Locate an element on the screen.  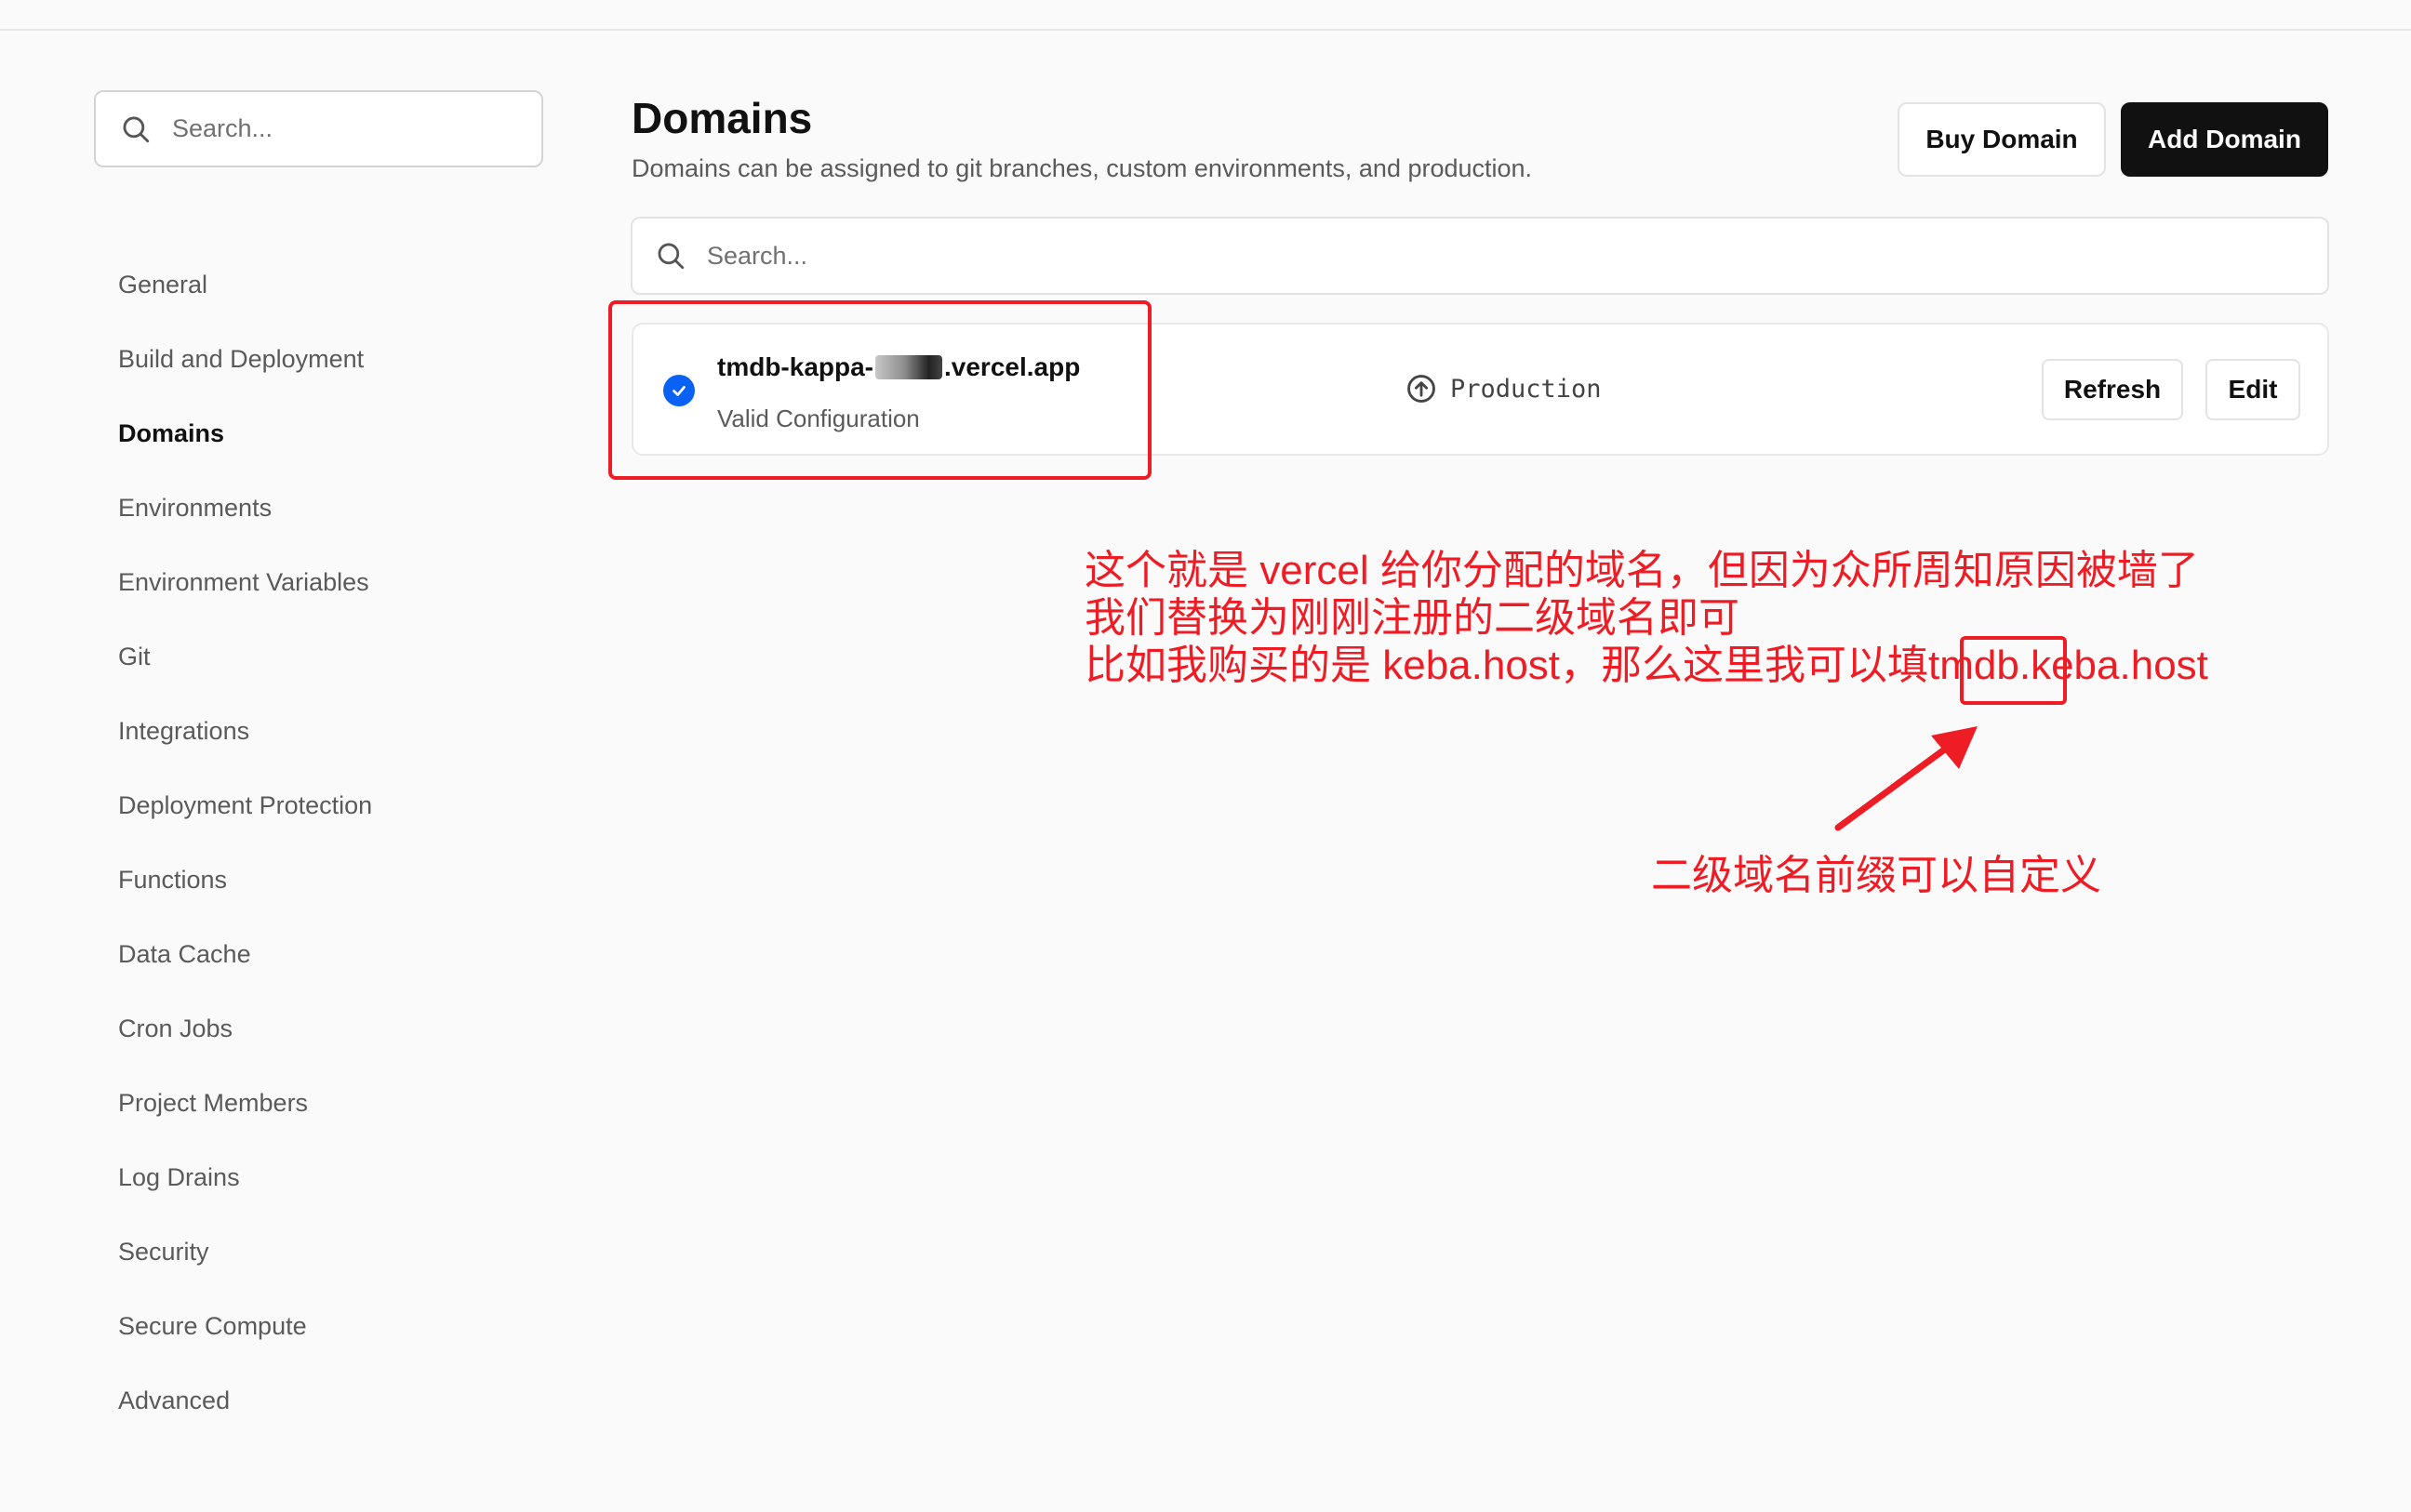
arrow-up-circle-icon is located at coordinates (1421, 389).